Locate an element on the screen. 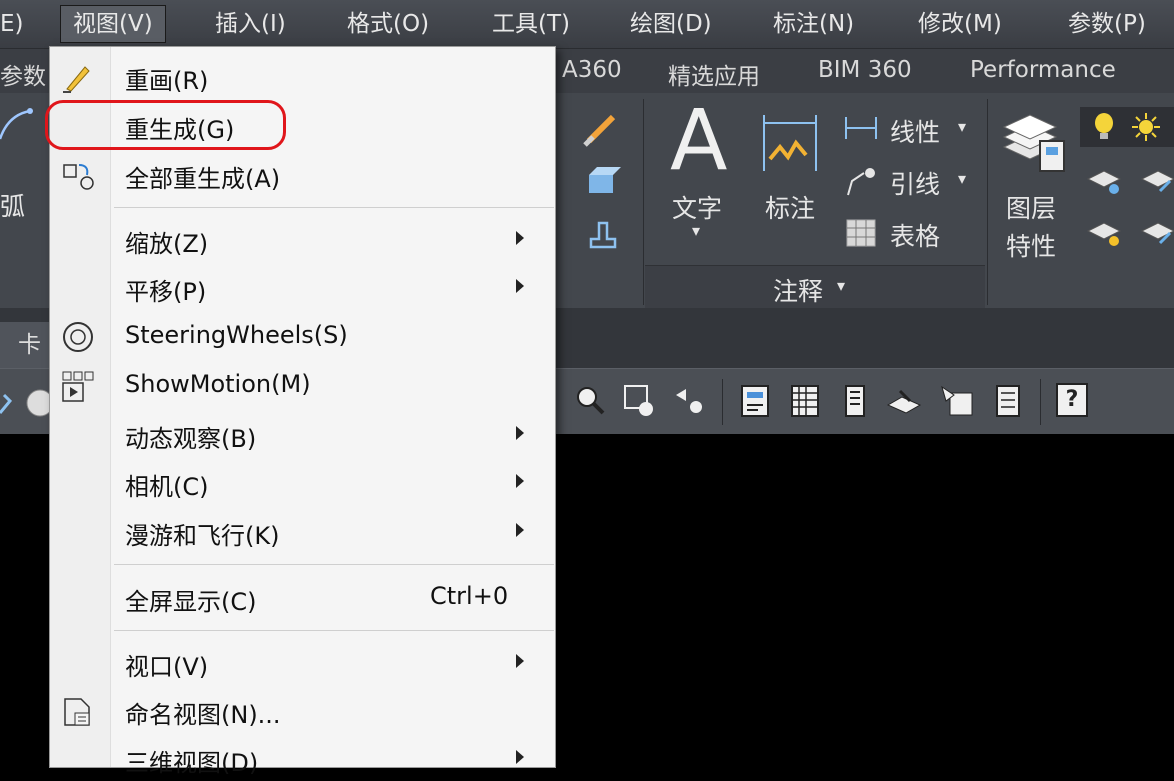 The height and width of the screenshot is (781, 1174). linear-dropdown-arrow: ▾ is located at coordinates (962, 126).